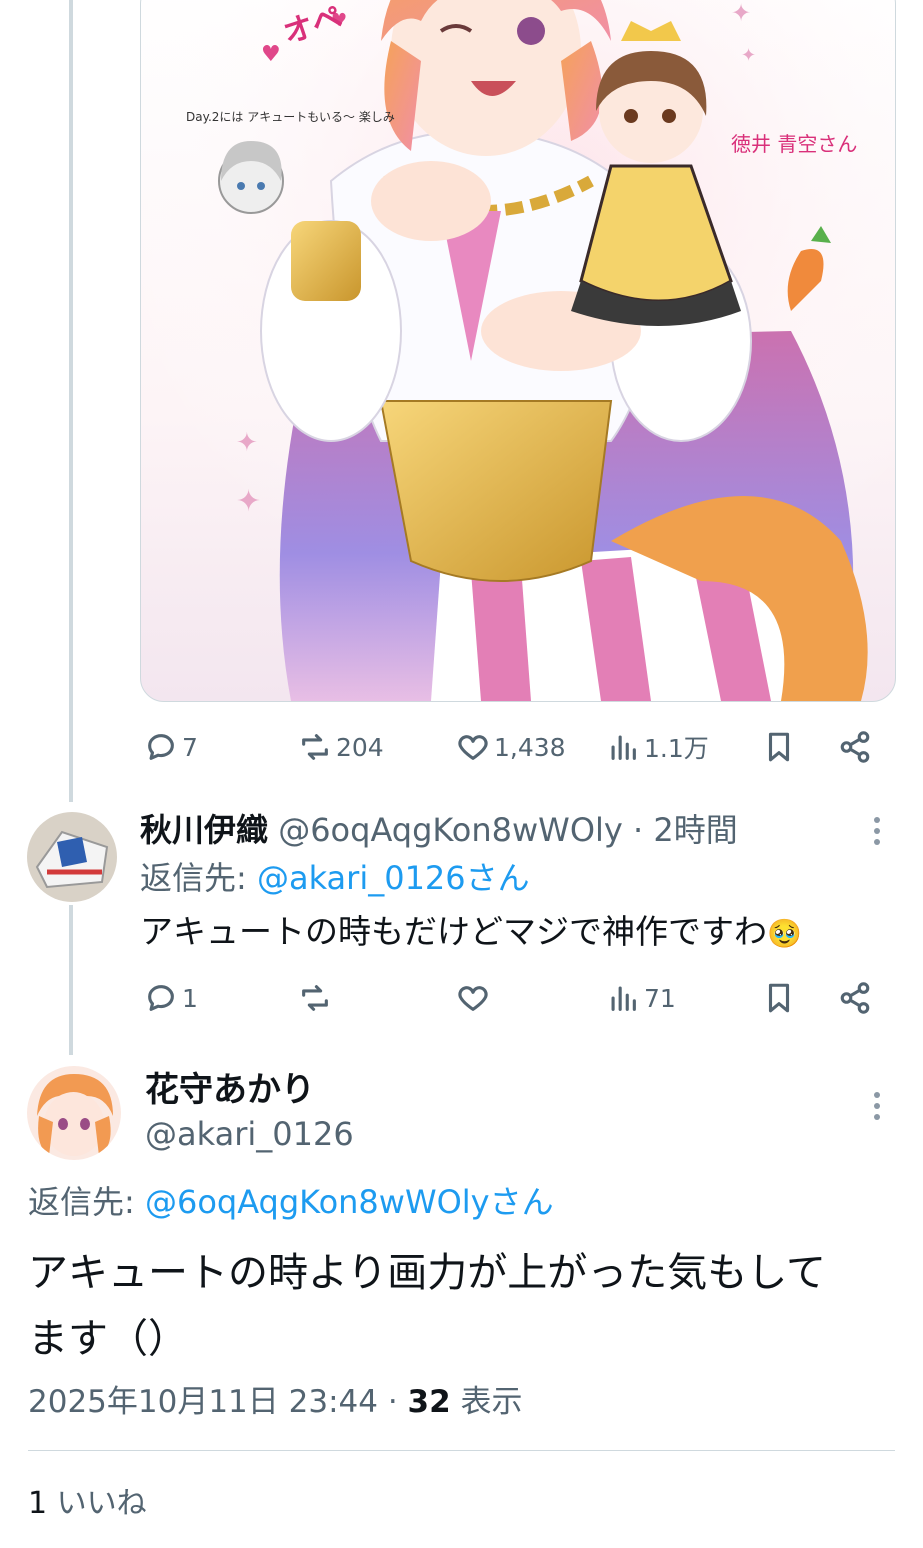 Image resolution: width=923 pixels, height=1548 pixels. I want to click on post-text: アキュートの時より画力が上がった気もして ます（）, so click(468, 1306).